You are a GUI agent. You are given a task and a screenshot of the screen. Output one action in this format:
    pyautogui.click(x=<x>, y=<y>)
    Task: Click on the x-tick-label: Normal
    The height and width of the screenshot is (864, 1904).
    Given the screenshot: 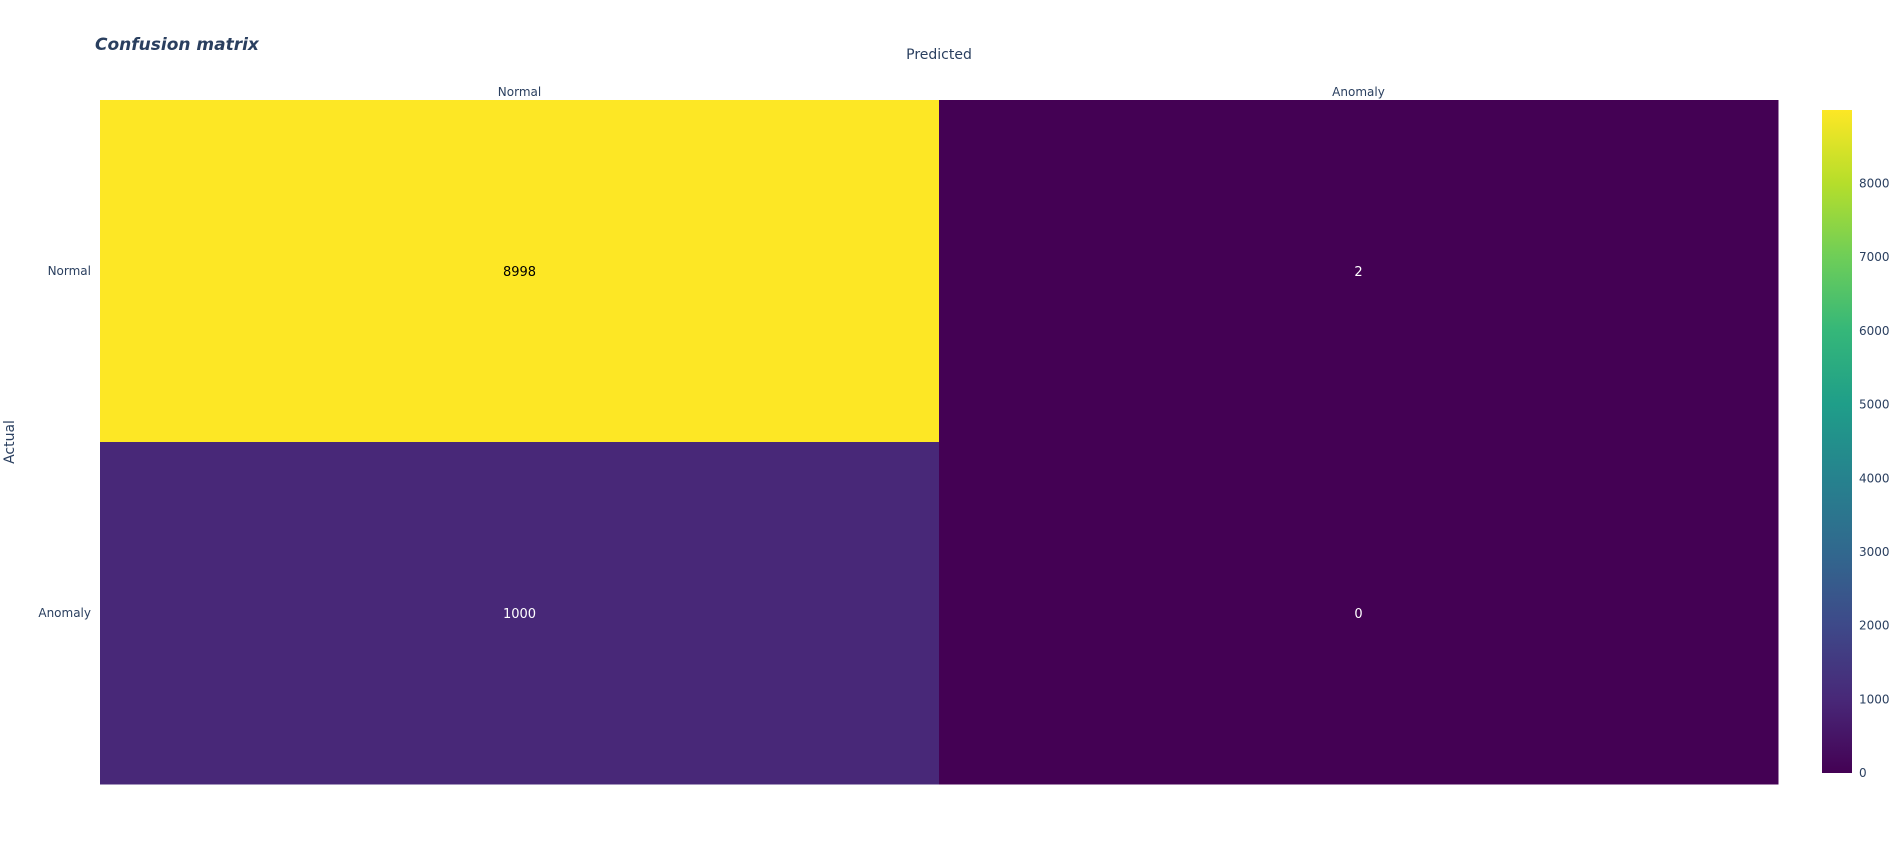 What is the action you would take?
    pyautogui.click(x=519, y=92)
    